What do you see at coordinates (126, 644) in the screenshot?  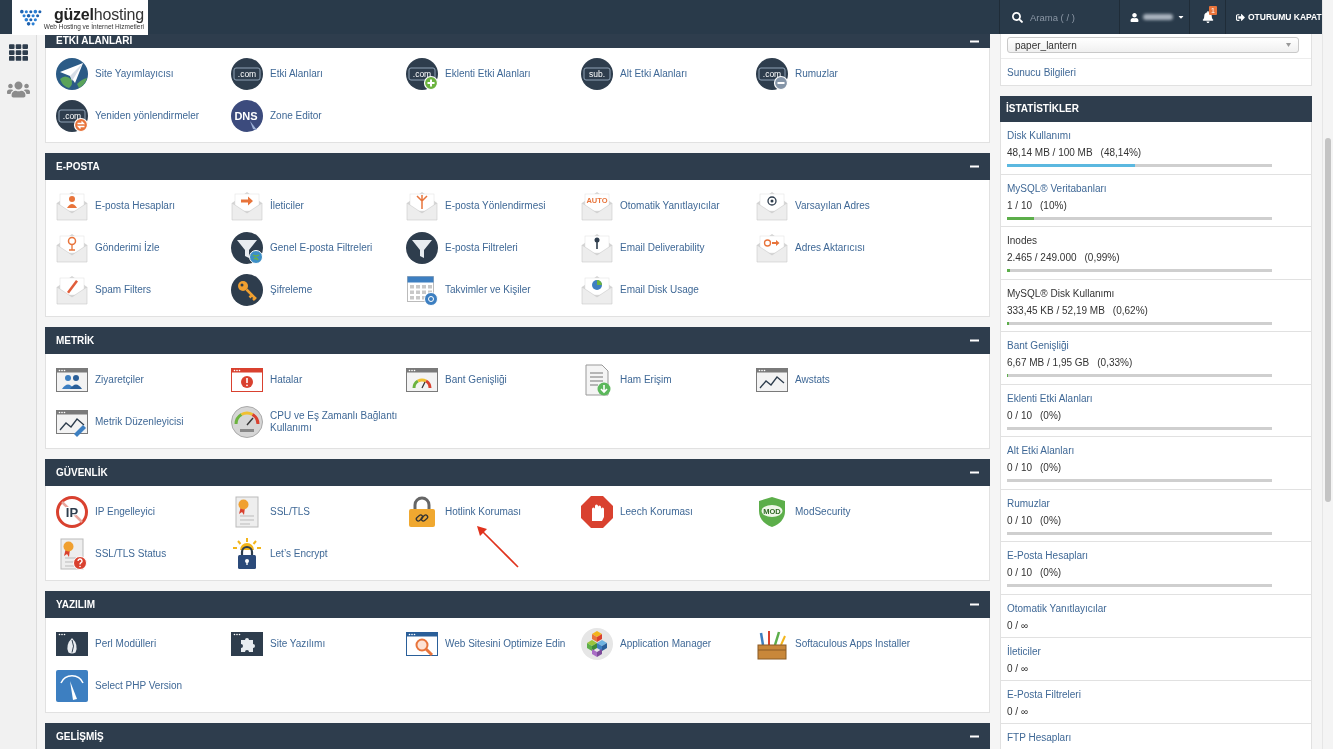 I see `tool-link: Perl Modülleri` at bounding box center [126, 644].